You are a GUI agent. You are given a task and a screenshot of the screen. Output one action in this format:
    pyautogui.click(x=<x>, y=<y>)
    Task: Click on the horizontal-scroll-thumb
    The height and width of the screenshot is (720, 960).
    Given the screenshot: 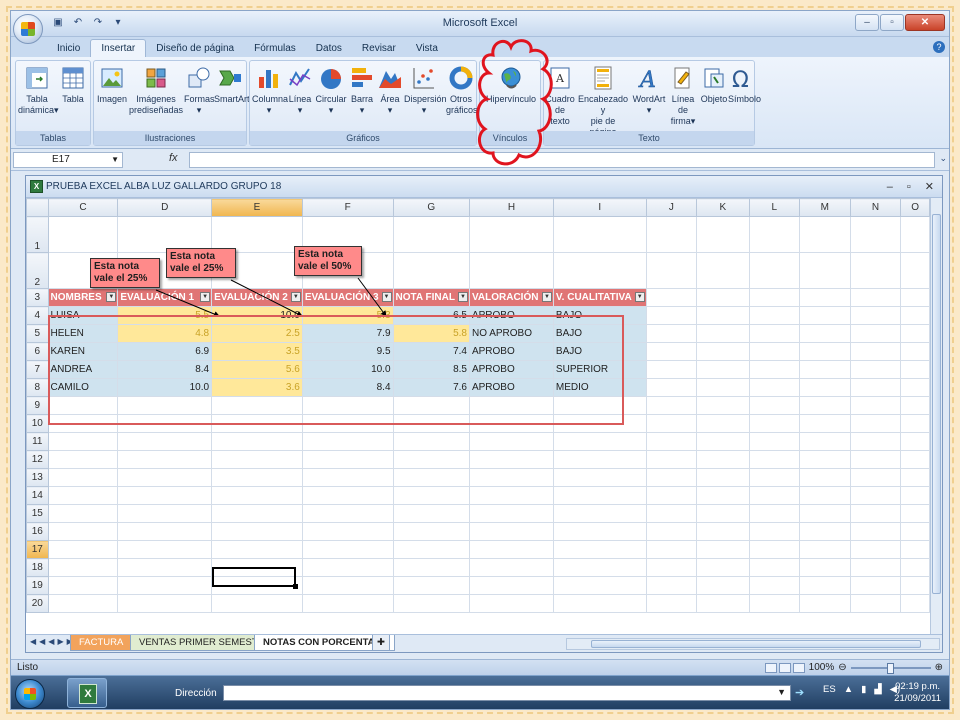 What is the action you would take?
    pyautogui.click(x=756, y=644)
    